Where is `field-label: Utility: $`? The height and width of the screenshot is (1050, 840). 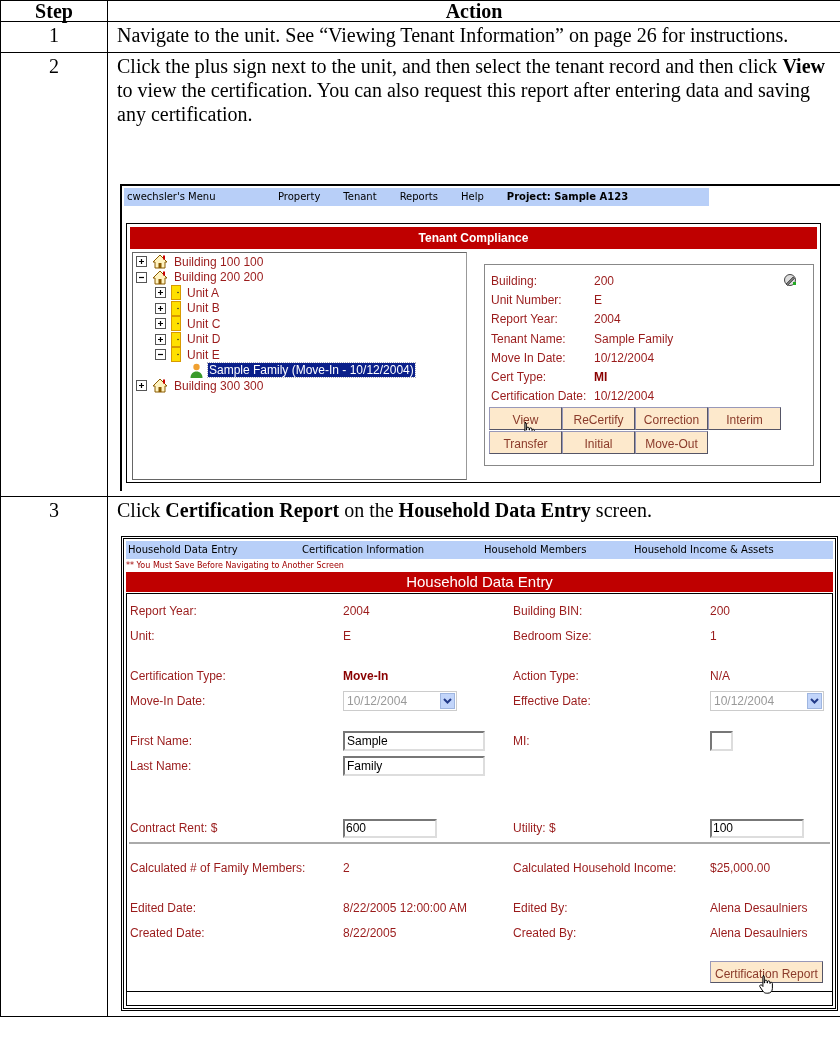
field-label: Utility: $ is located at coordinates (535, 828).